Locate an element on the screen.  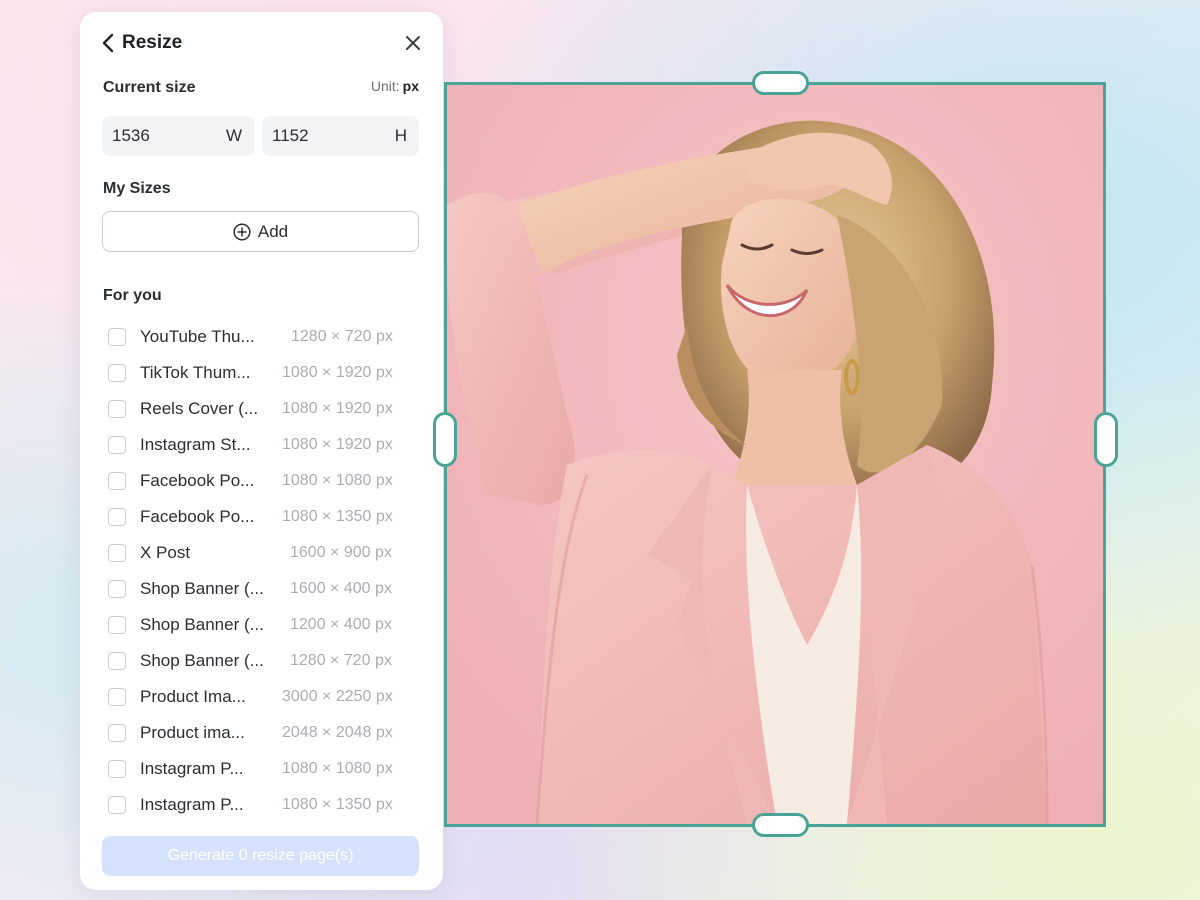
preset-item: Instagram St... 1080 × 1920 px is located at coordinates (258, 445).